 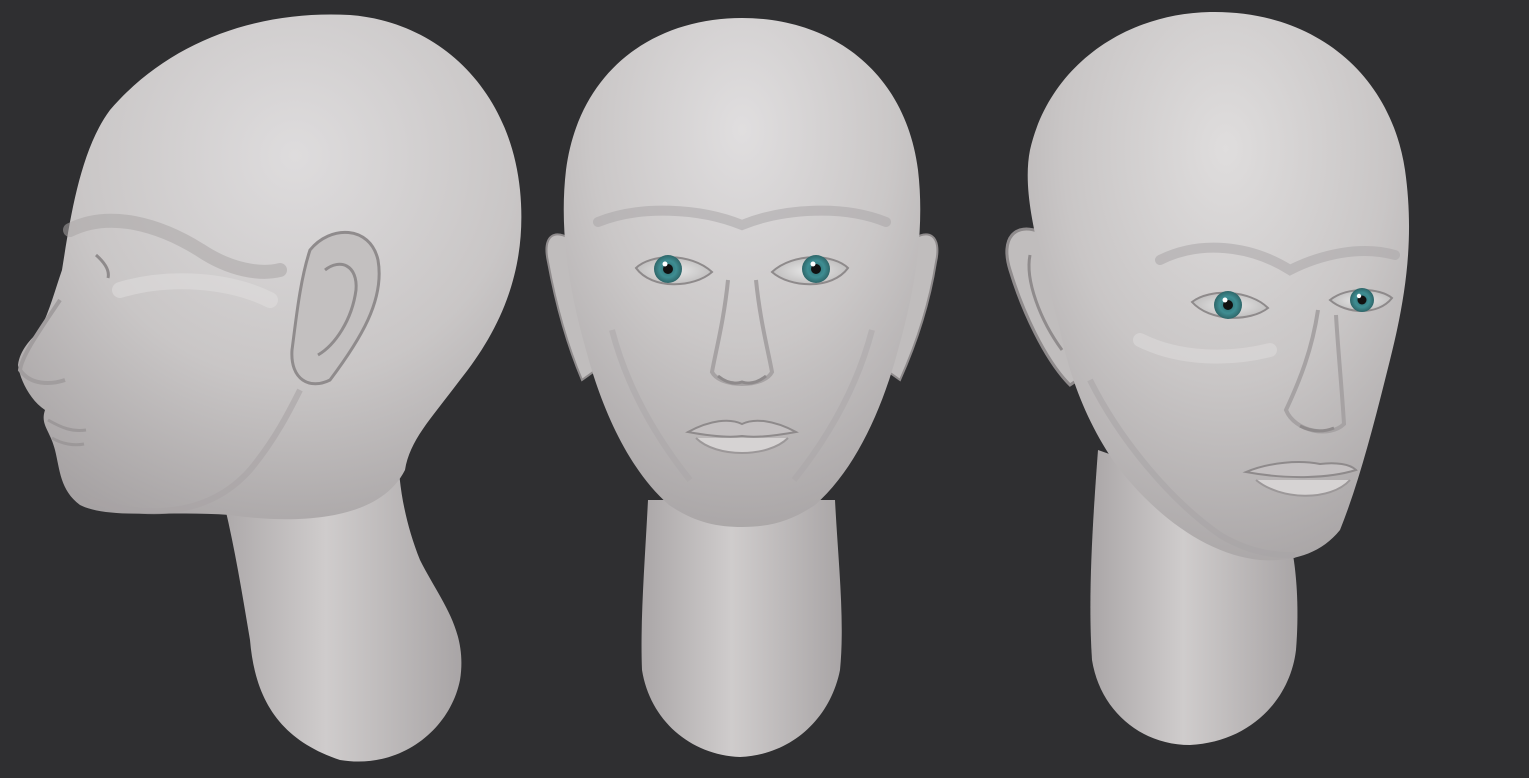 I want to click on front-neck, so click(x=741, y=628).